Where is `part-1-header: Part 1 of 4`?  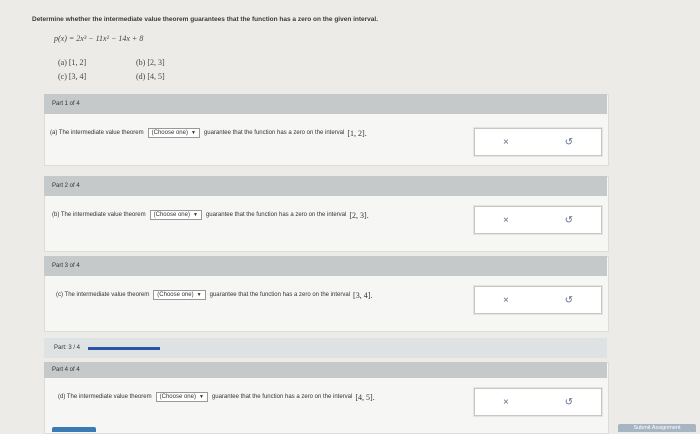
part-1-header: Part 1 of 4 is located at coordinates (325, 104).